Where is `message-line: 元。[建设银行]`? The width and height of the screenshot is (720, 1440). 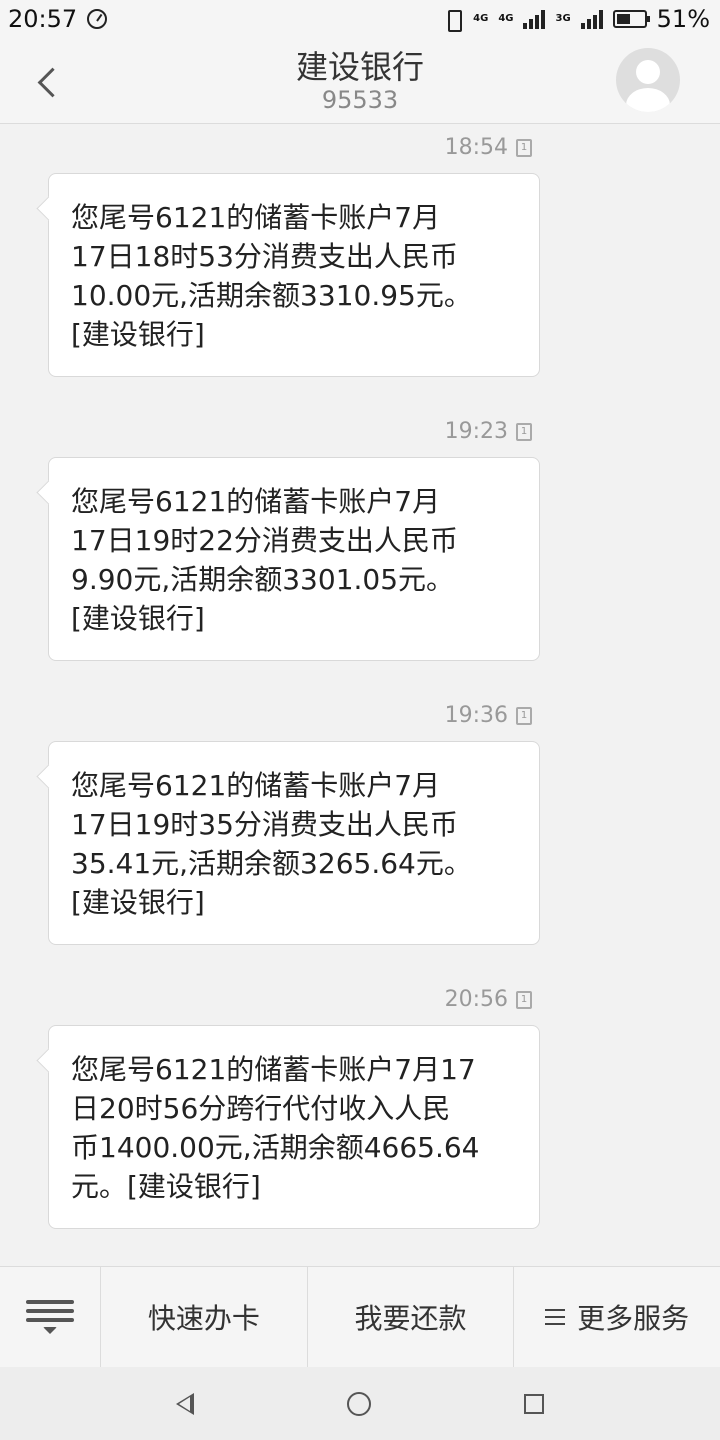
message-line: 元。[建设银行] is located at coordinates (166, 1186).